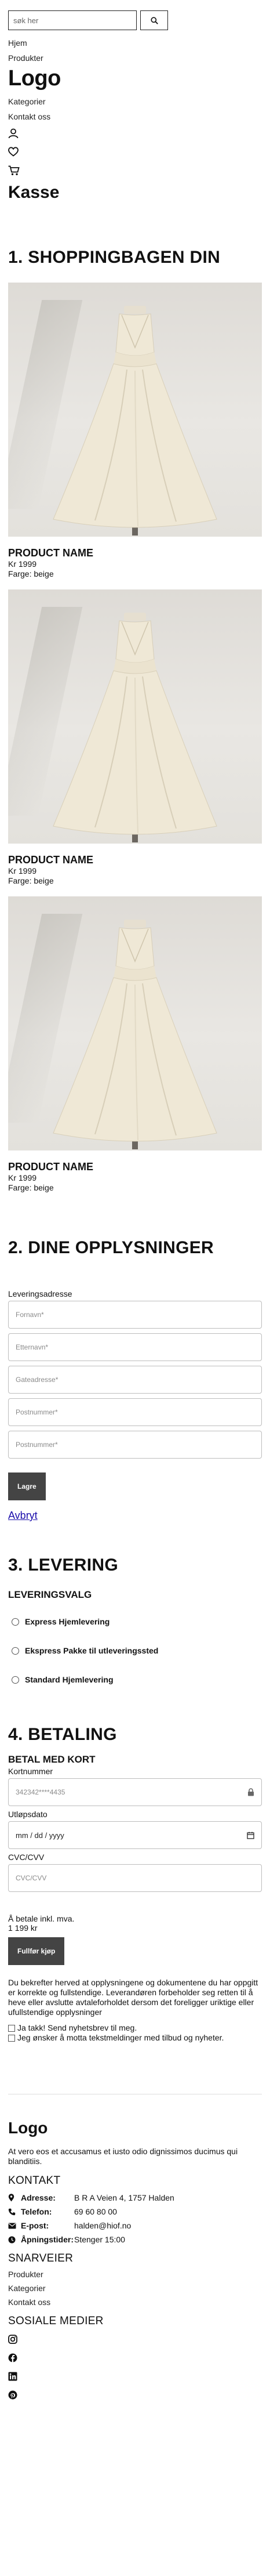  Describe the element at coordinates (135, 2395) in the screenshot. I see `pinterest-icon` at that location.